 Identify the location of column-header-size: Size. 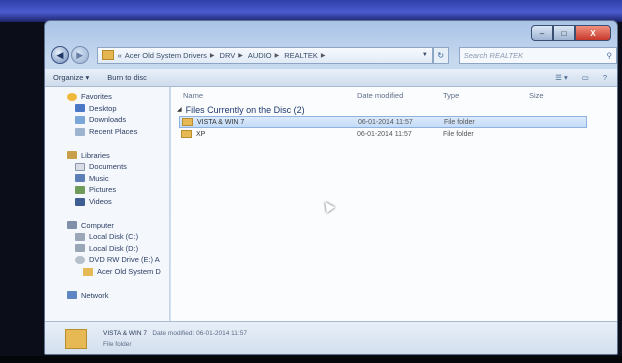
(559, 95).